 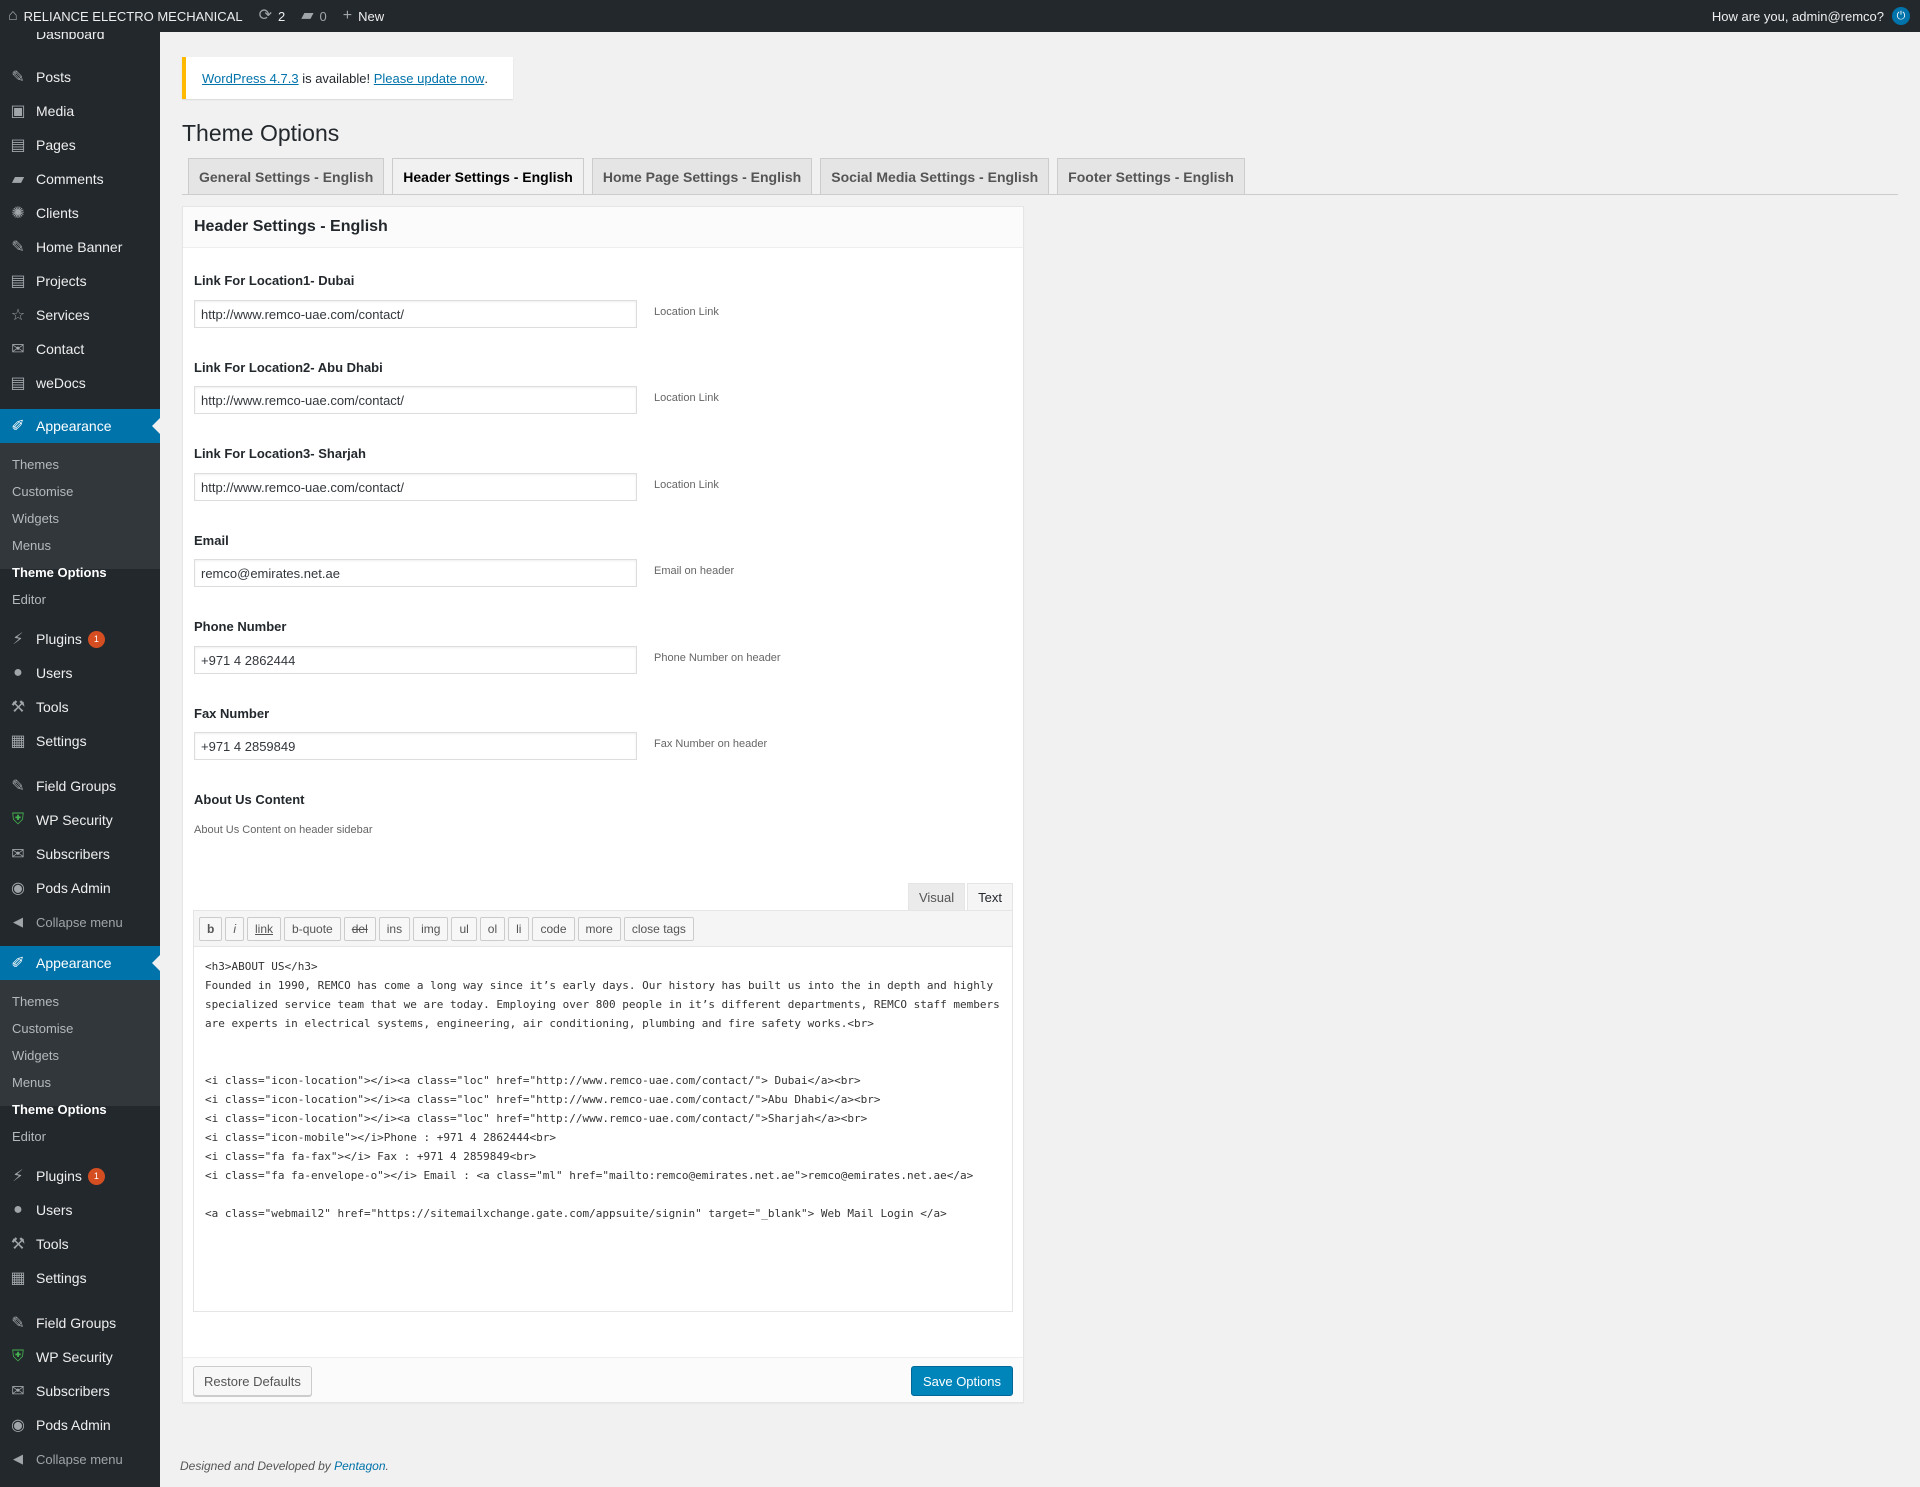 What do you see at coordinates (59, 639) in the screenshot?
I see `sidebar-item-label: Plugins` at bounding box center [59, 639].